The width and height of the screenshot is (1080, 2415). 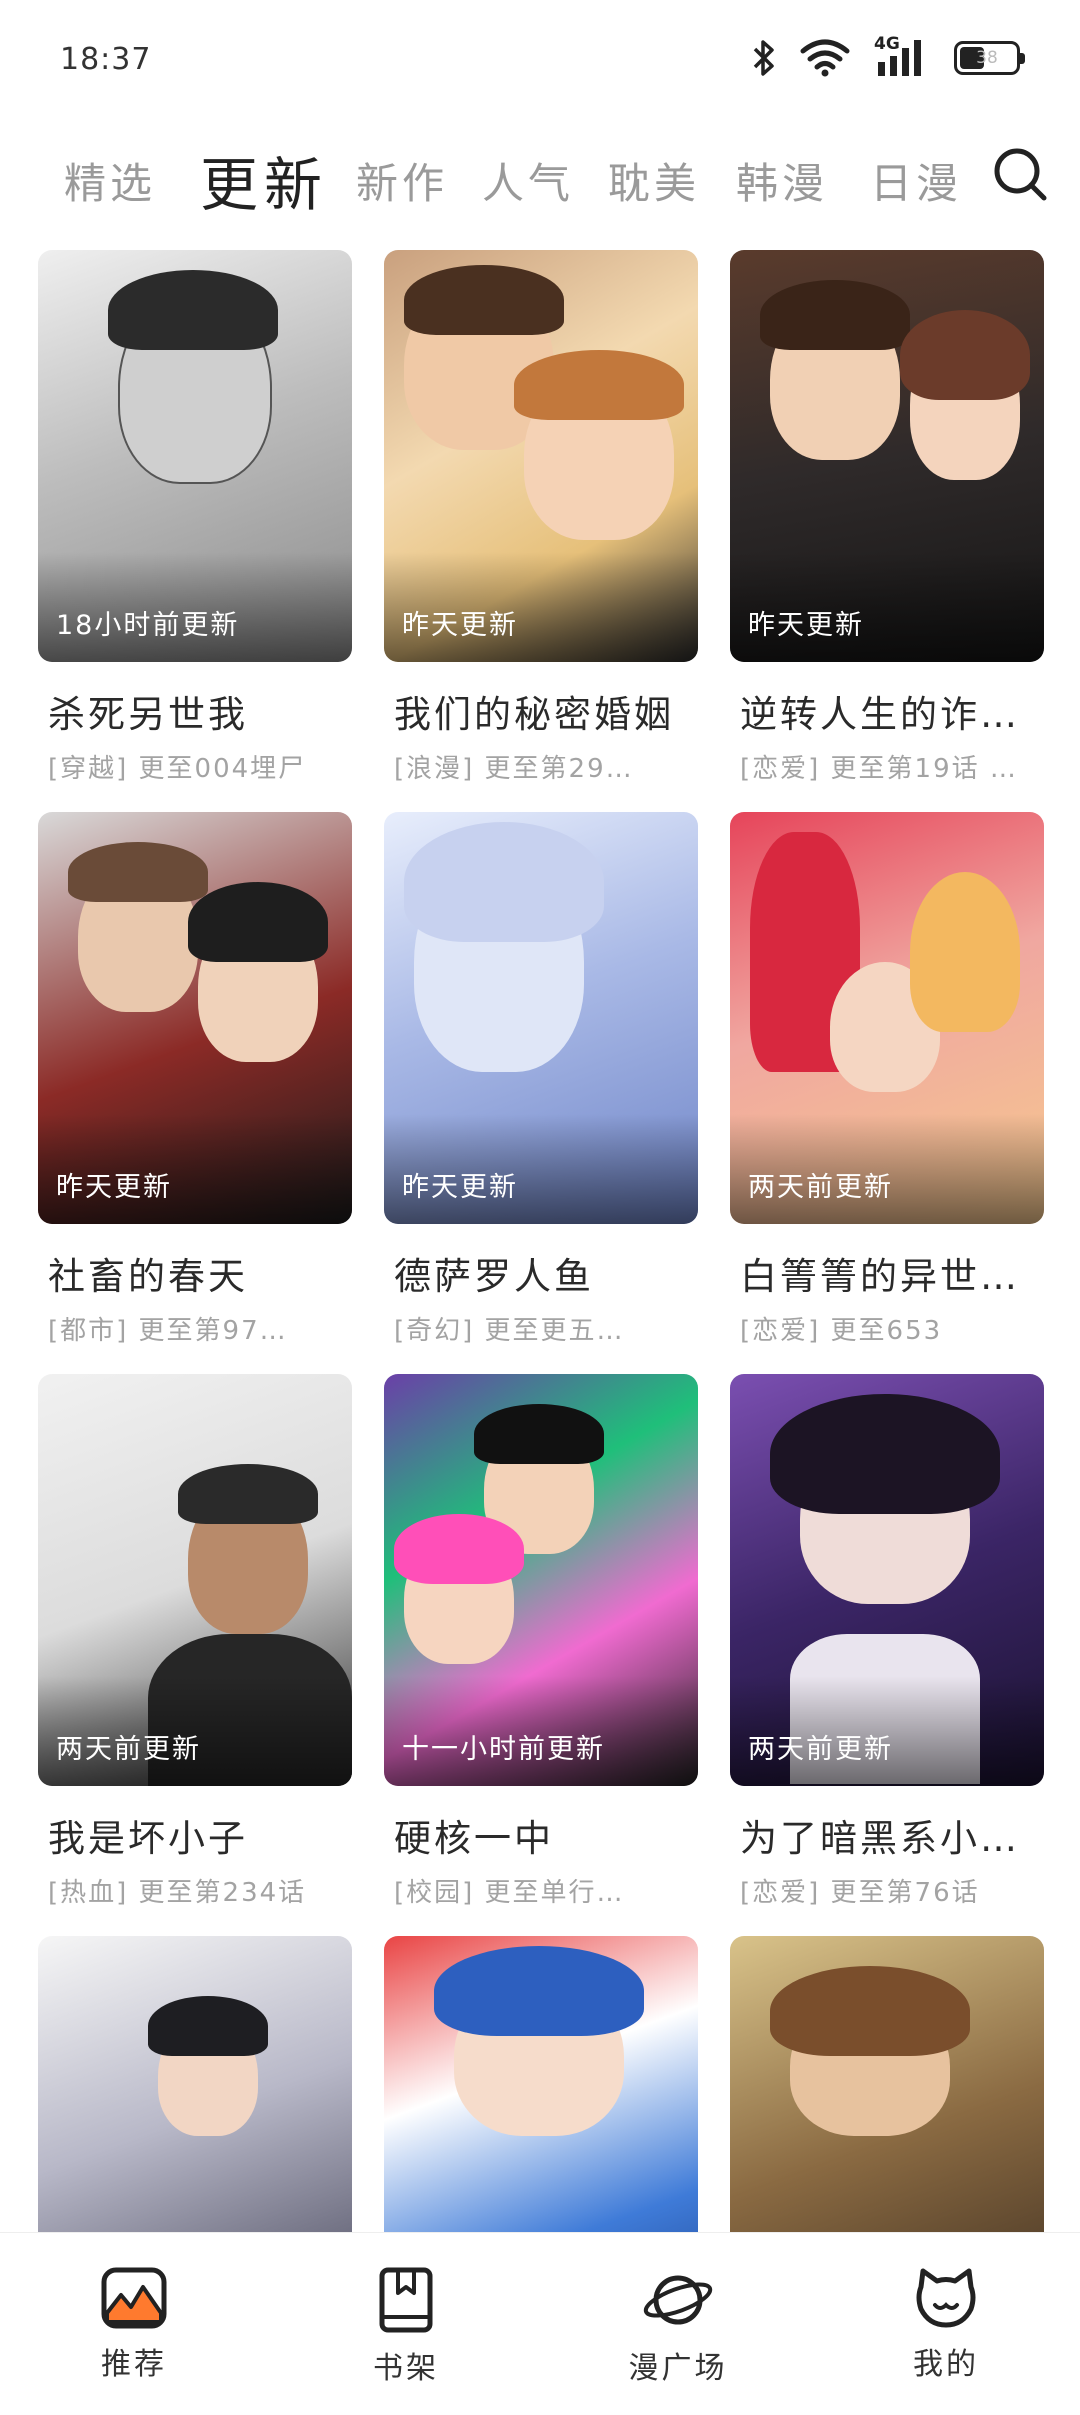 I want to click on nav-bookshelf: 书架, so click(x=406, y=2327).